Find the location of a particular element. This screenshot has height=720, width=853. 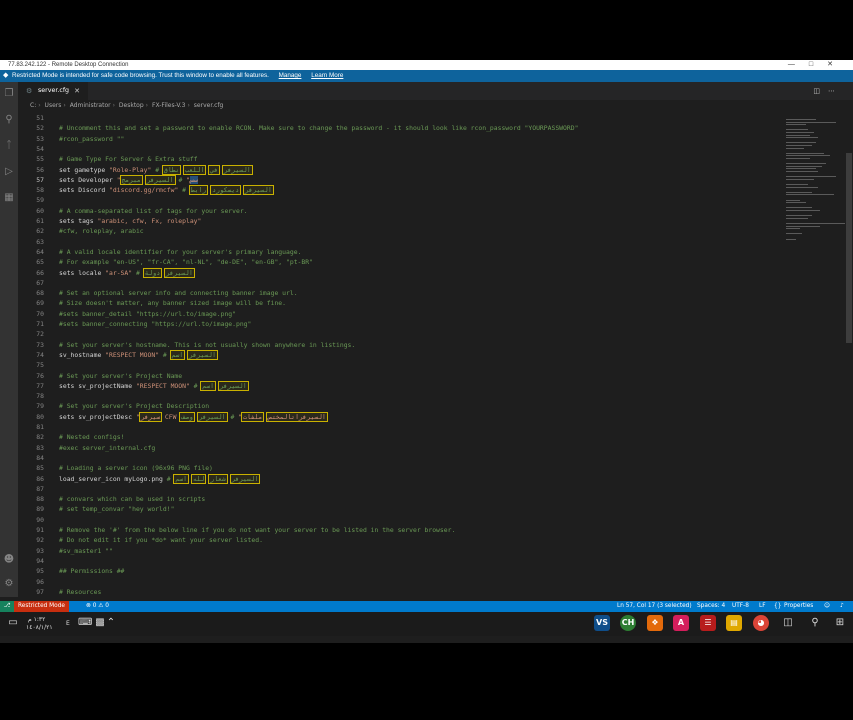

code-line: 75 is located at coordinates (399, 365).